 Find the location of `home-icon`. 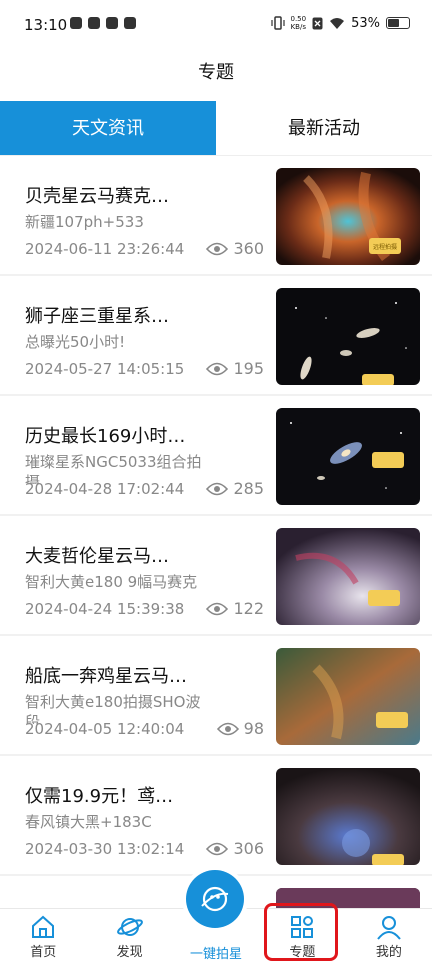

home-icon is located at coordinates (43, 926).